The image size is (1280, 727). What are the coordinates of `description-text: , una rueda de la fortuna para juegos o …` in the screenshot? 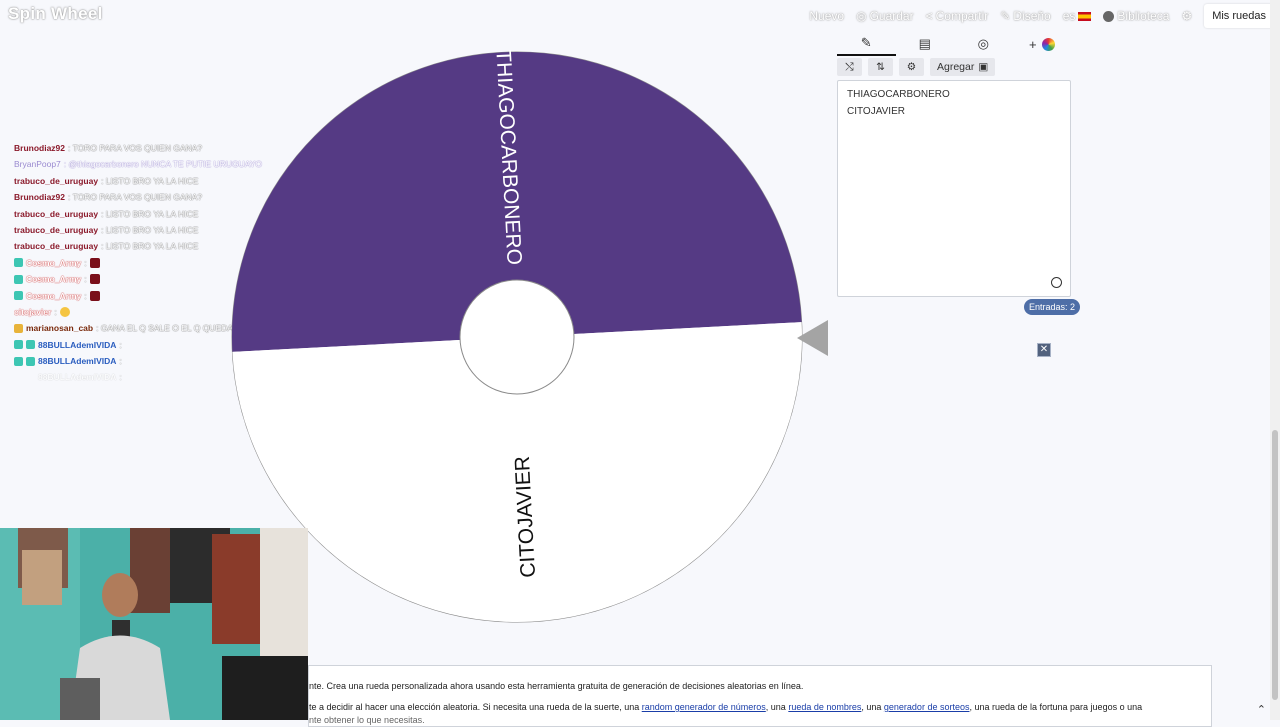 It's located at (1056, 707).